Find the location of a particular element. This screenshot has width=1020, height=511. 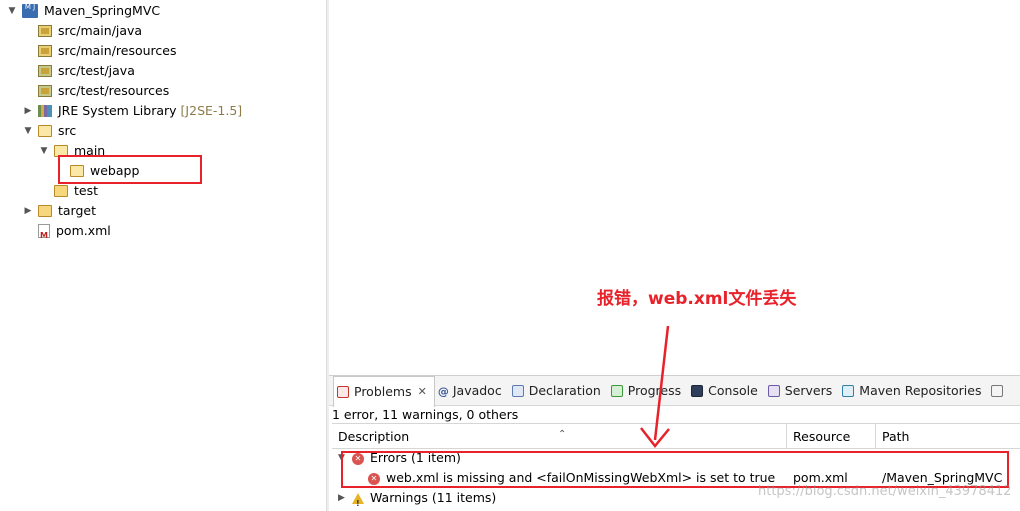

declaration-icon is located at coordinates (517, 390).